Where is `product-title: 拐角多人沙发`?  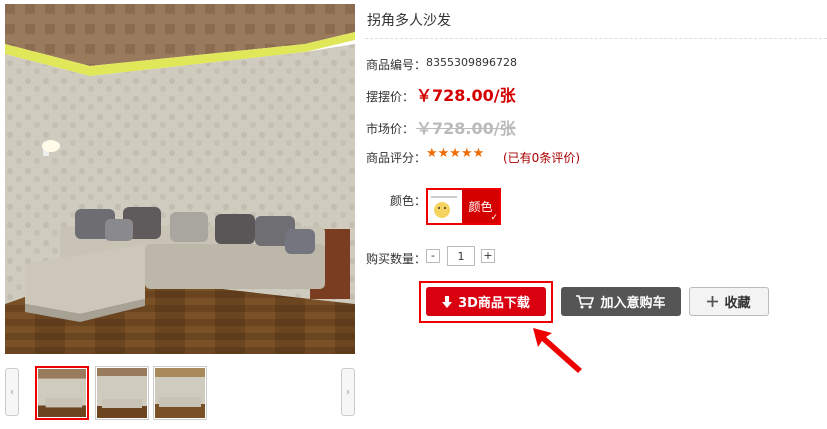
product-title: 拐角多人沙发 is located at coordinates (409, 21).